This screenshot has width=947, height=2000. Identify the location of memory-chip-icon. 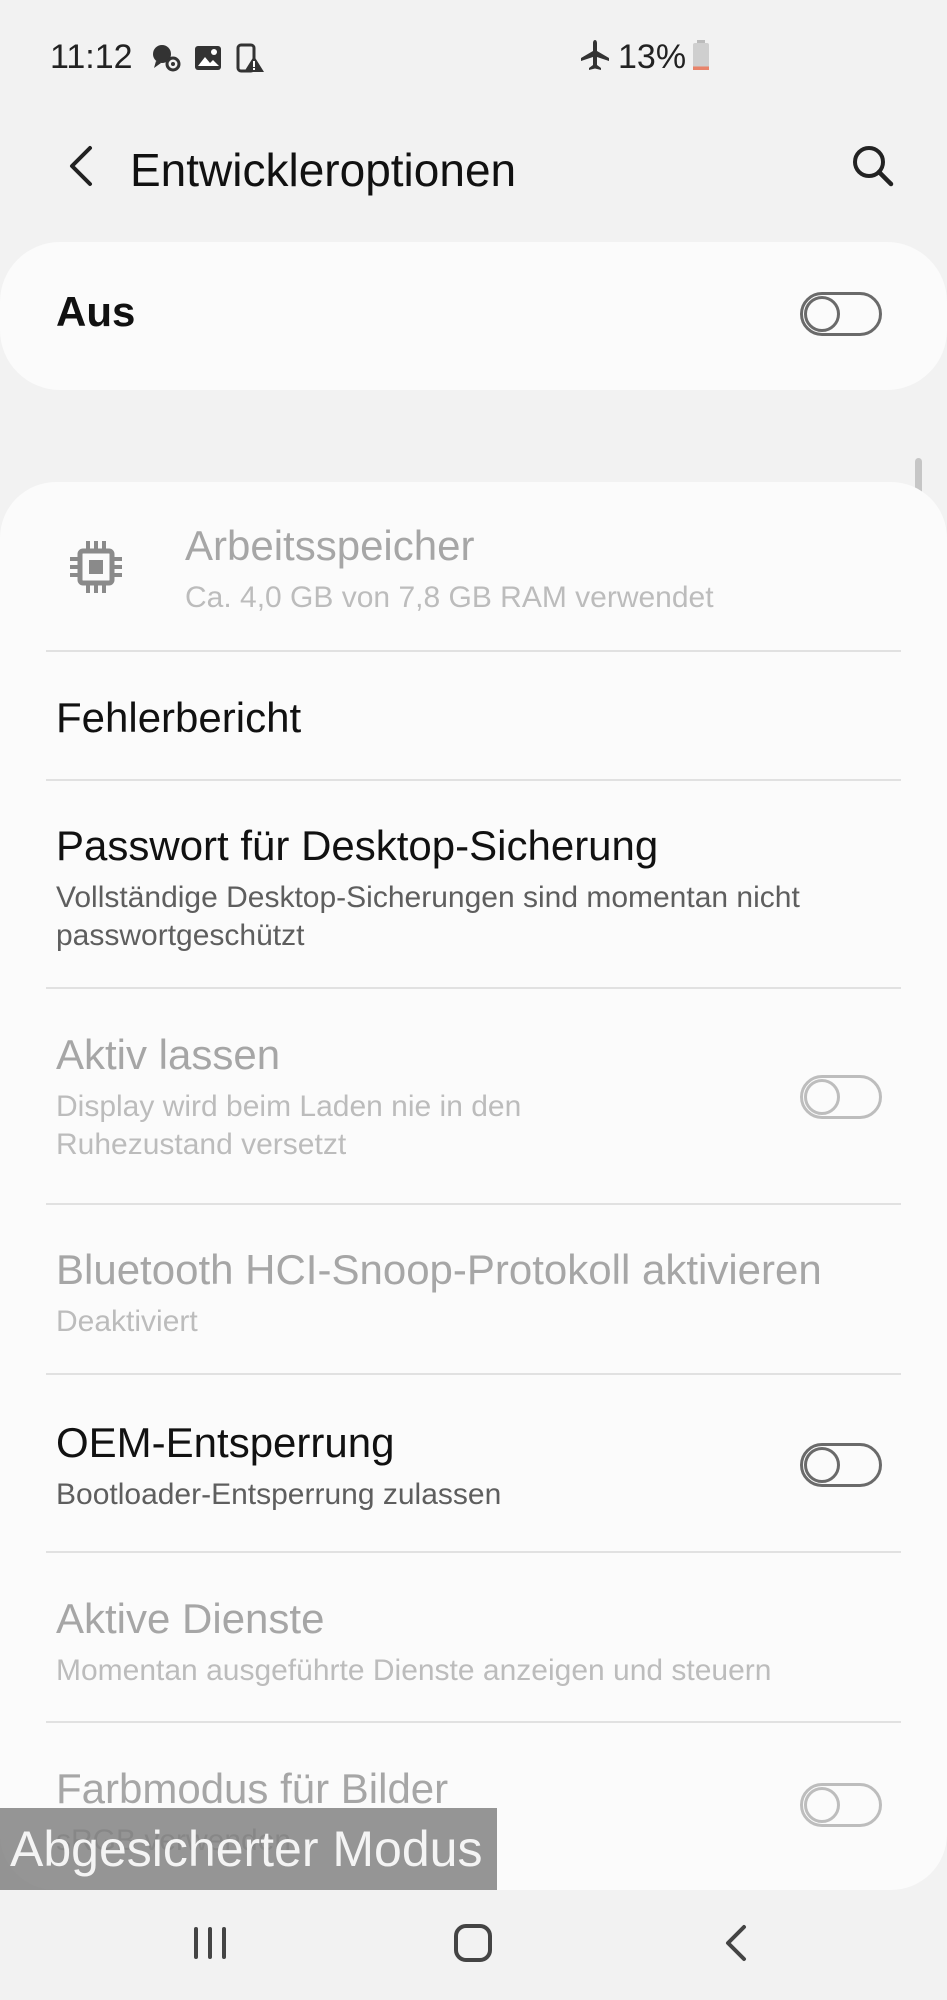
(96, 569).